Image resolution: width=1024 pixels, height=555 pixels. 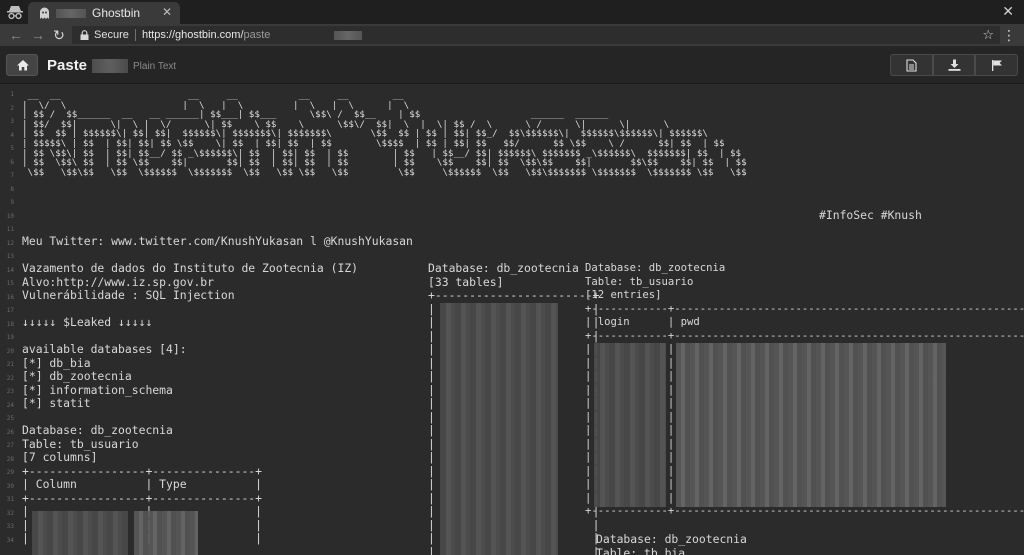 I want to click on line-number: 10, so click(x=10, y=216).